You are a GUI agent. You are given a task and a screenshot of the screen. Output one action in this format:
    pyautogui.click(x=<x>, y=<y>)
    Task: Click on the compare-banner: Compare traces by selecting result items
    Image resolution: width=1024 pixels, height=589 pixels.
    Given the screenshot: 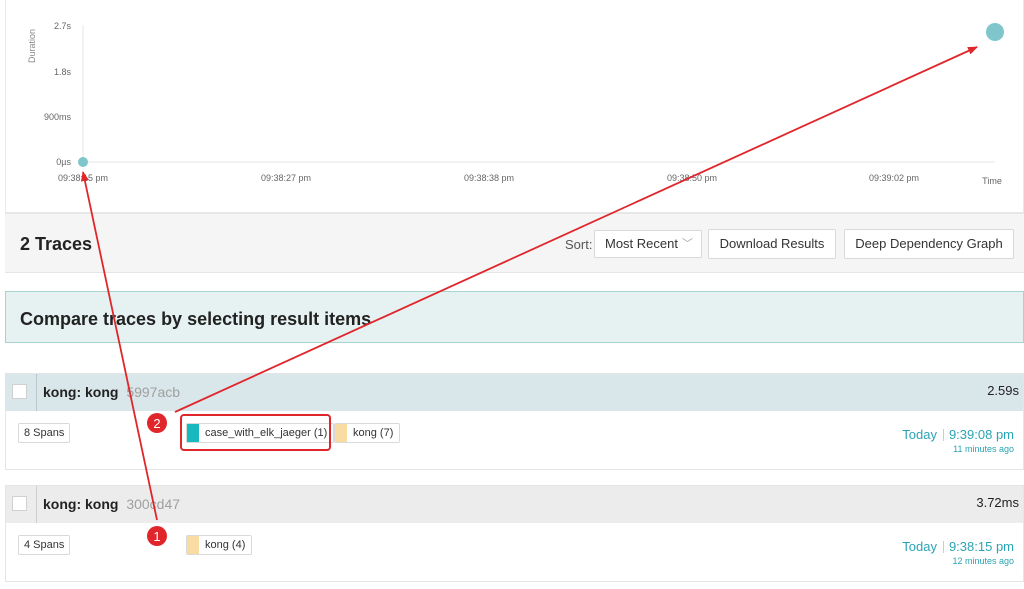 What is the action you would take?
    pyautogui.click(x=514, y=317)
    